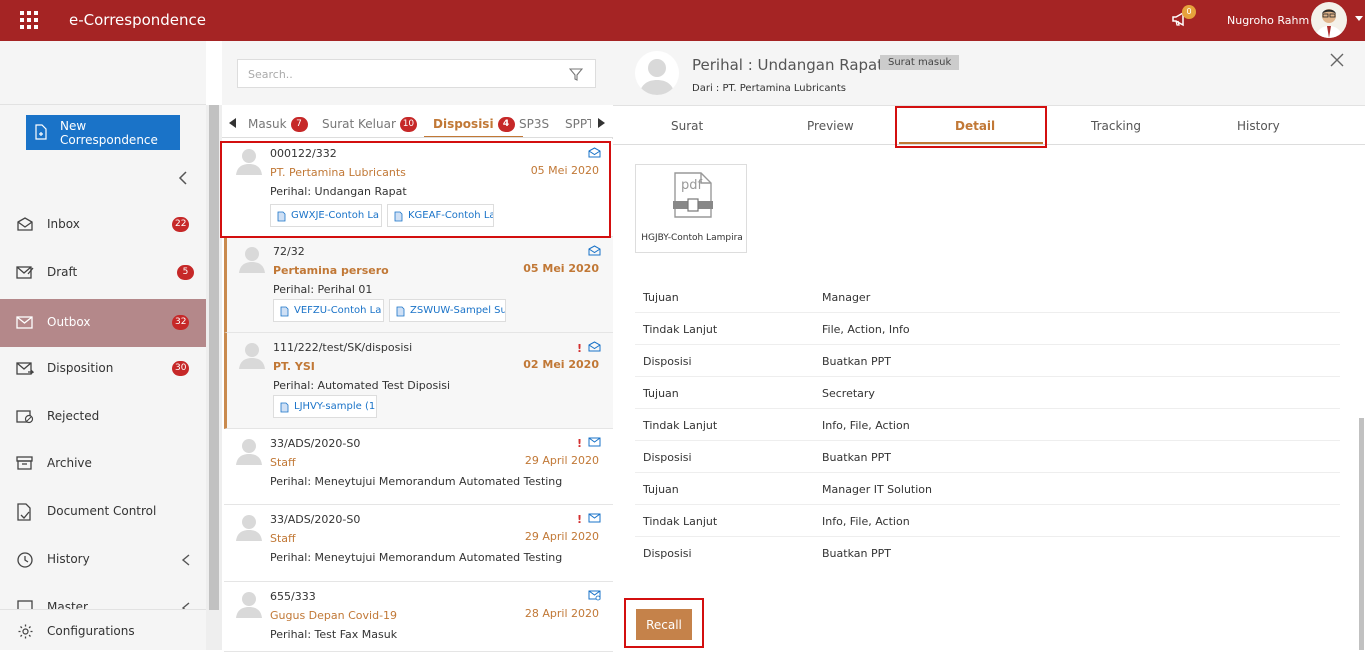 This screenshot has width=1365, height=652. What do you see at coordinates (415, 189) in the screenshot?
I see `selected-item-highlight` at bounding box center [415, 189].